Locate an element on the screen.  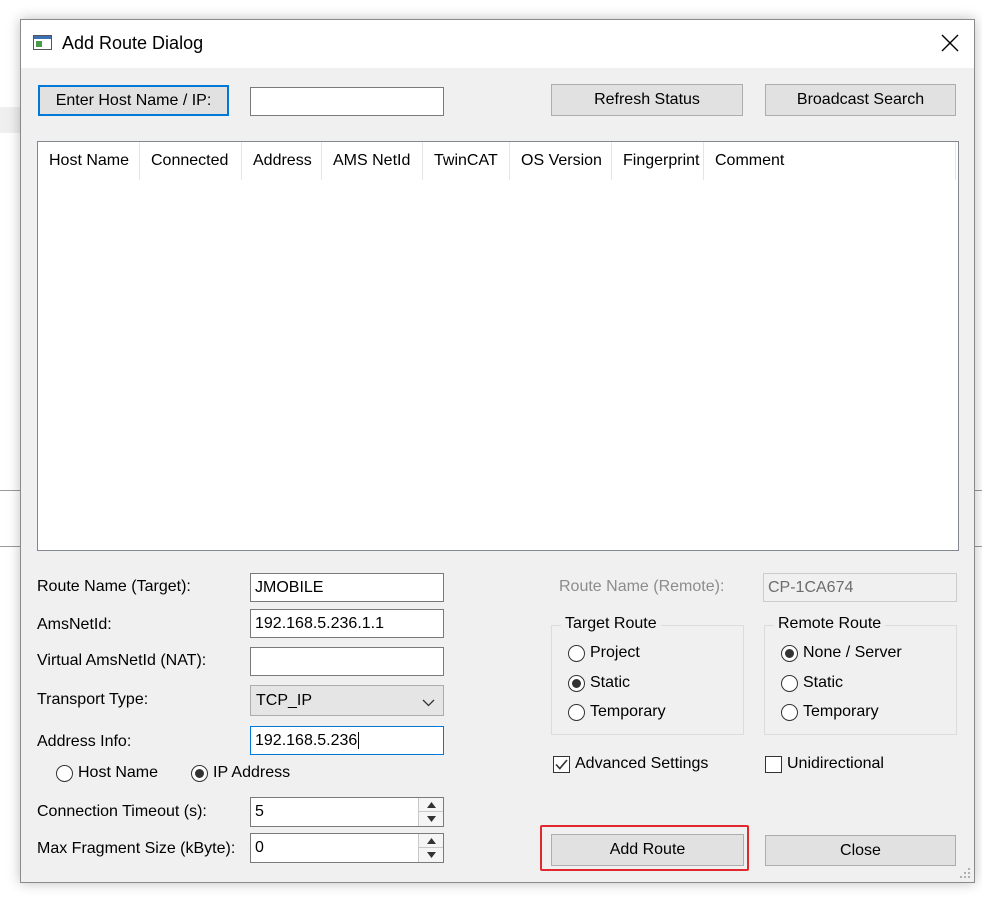
transport-type-label: Transport Type: is located at coordinates (93, 699).